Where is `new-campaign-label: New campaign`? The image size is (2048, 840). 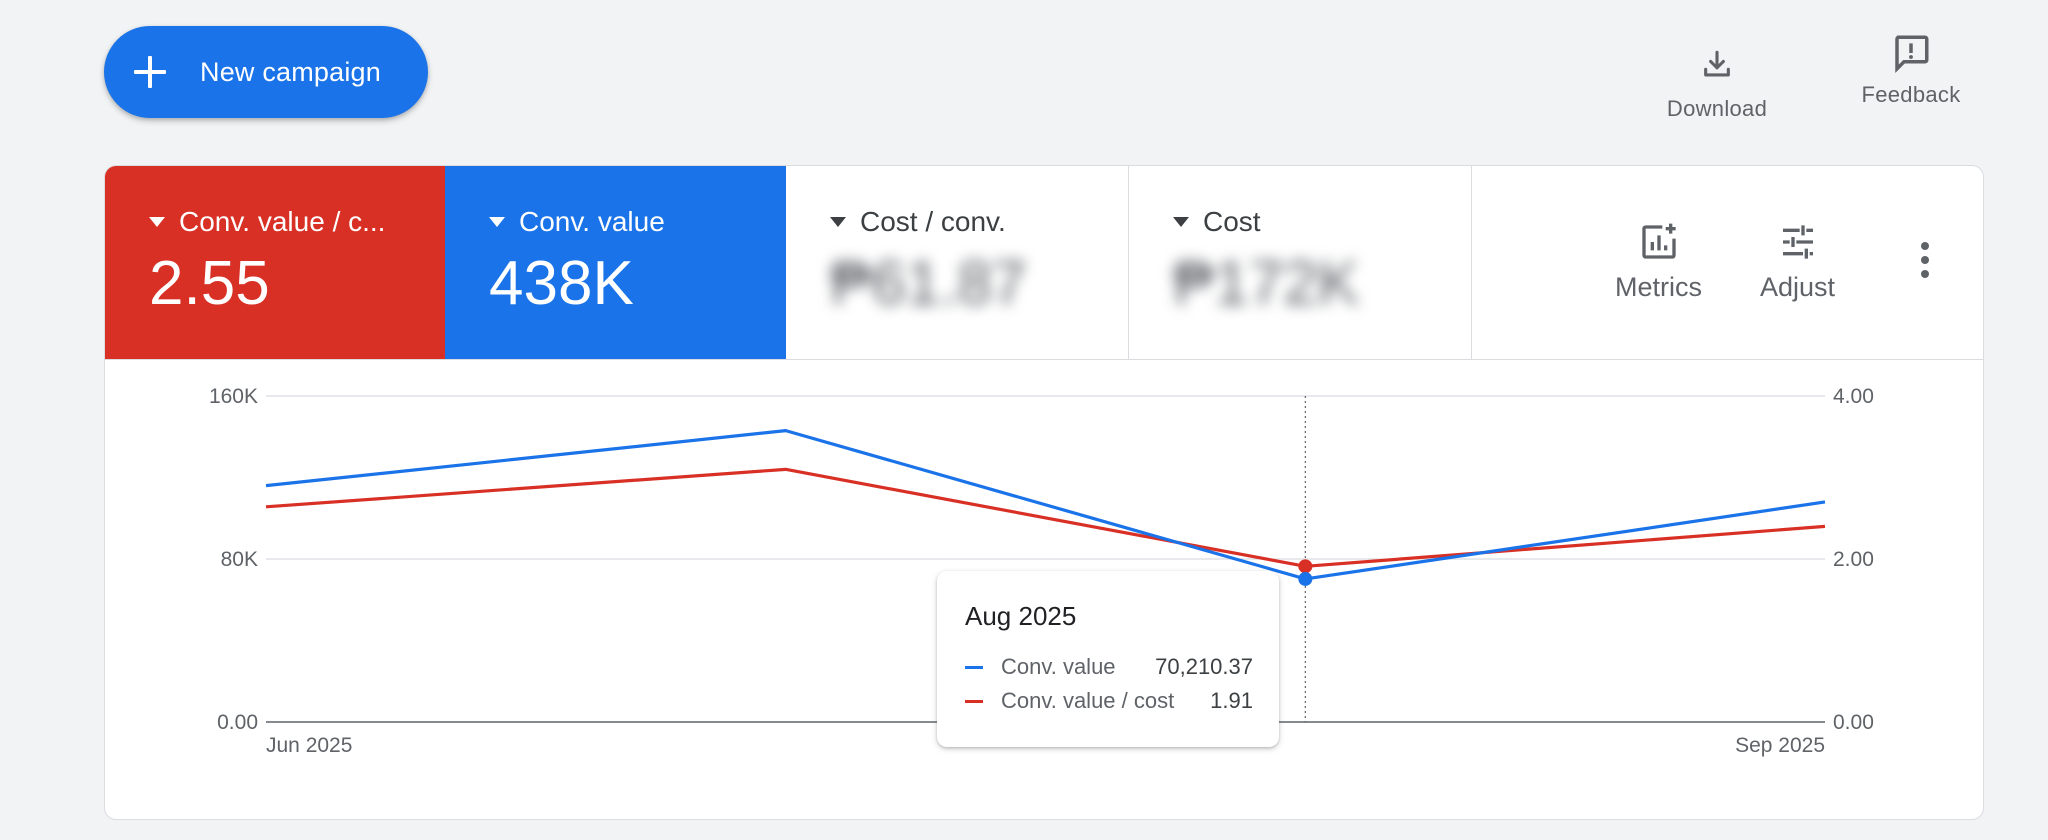
new-campaign-label: New campaign is located at coordinates (290, 71).